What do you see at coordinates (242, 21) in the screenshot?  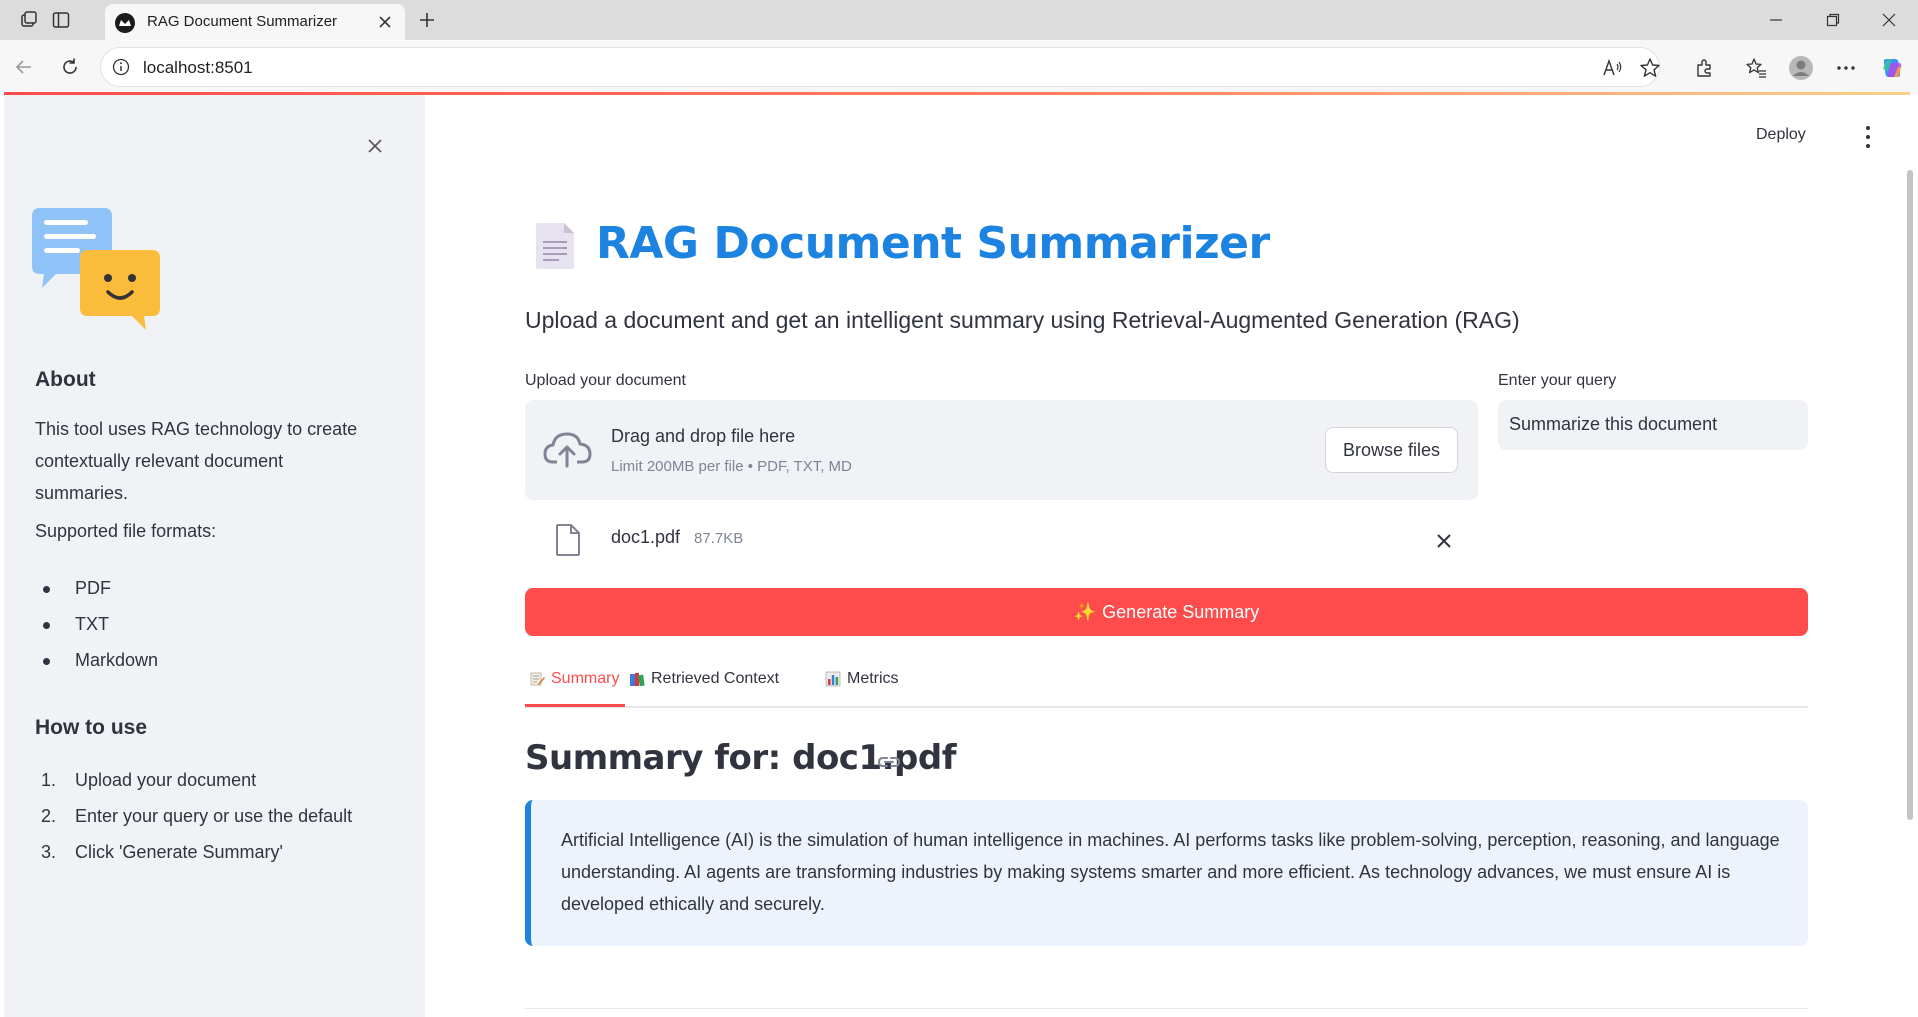 I see `tab-title: RAG Document Summarizer` at bounding box center [242, 21].